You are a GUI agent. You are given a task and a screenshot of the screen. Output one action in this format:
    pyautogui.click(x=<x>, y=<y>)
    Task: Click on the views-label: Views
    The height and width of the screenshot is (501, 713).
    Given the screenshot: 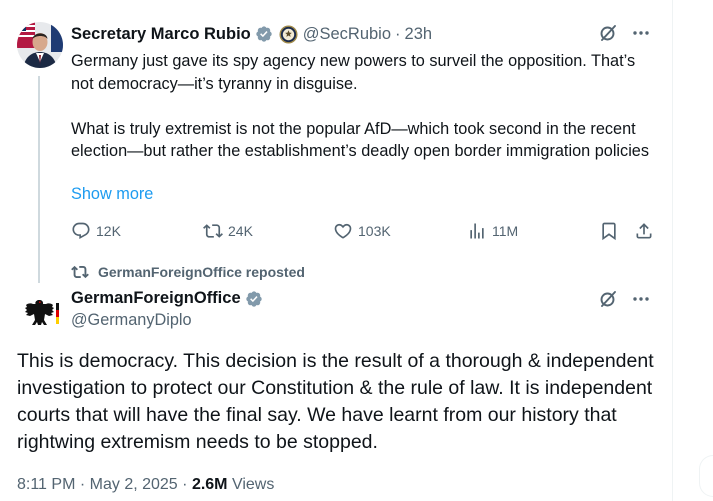 What is the action you would take?
    pyautogui.click(x=253, y=484)
    